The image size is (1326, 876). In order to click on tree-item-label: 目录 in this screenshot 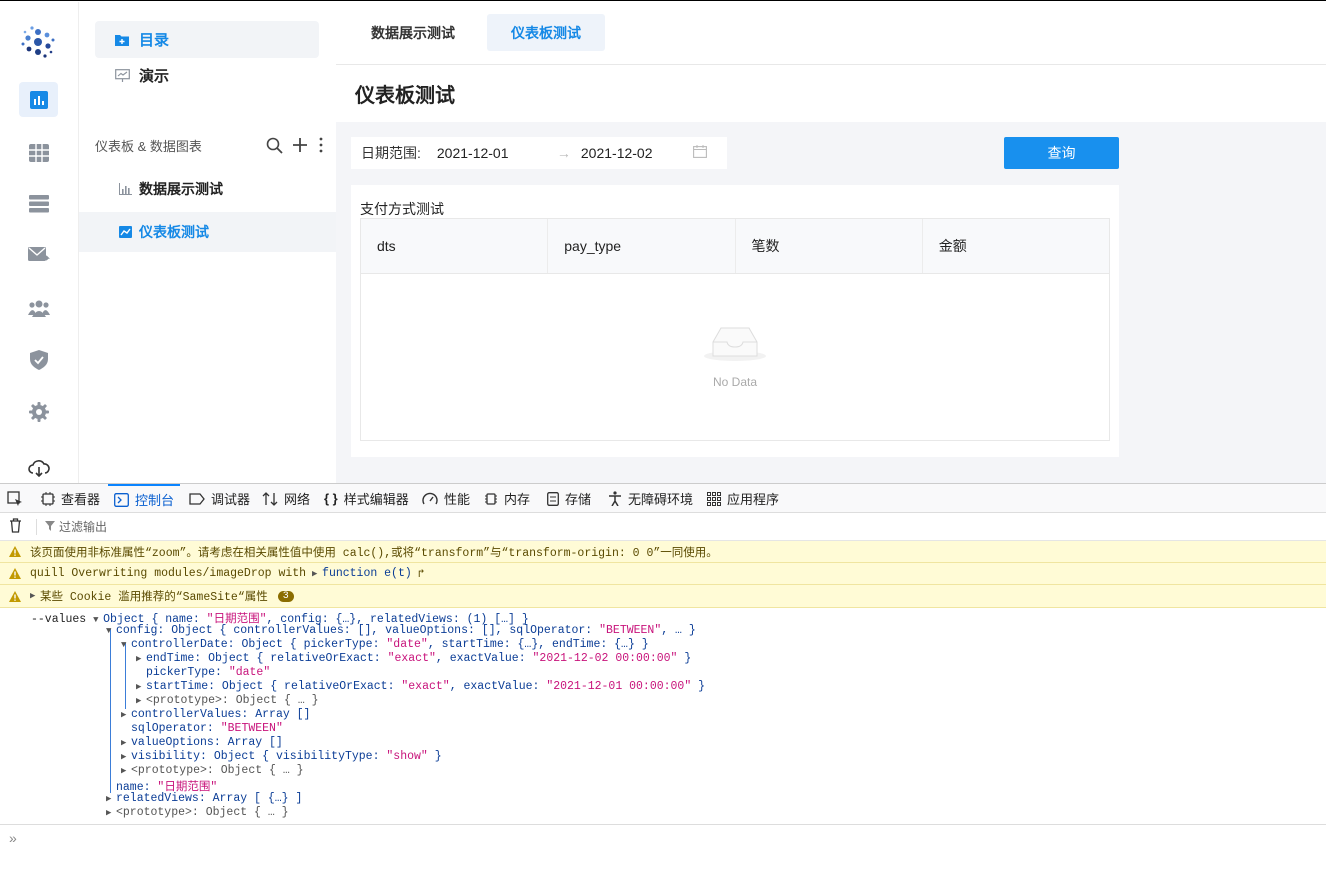, I will do `click(154, 40)`.